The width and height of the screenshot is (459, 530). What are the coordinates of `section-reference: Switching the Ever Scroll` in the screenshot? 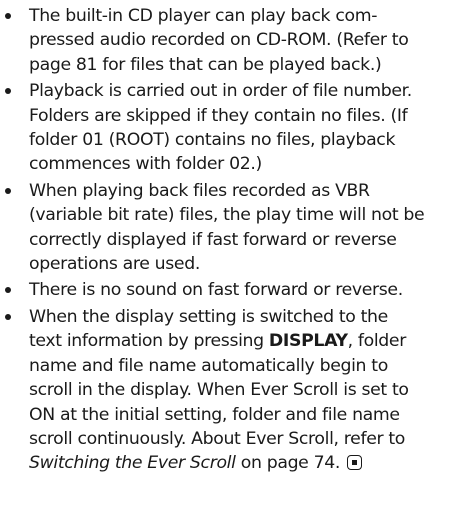 It's located at (132, 463).